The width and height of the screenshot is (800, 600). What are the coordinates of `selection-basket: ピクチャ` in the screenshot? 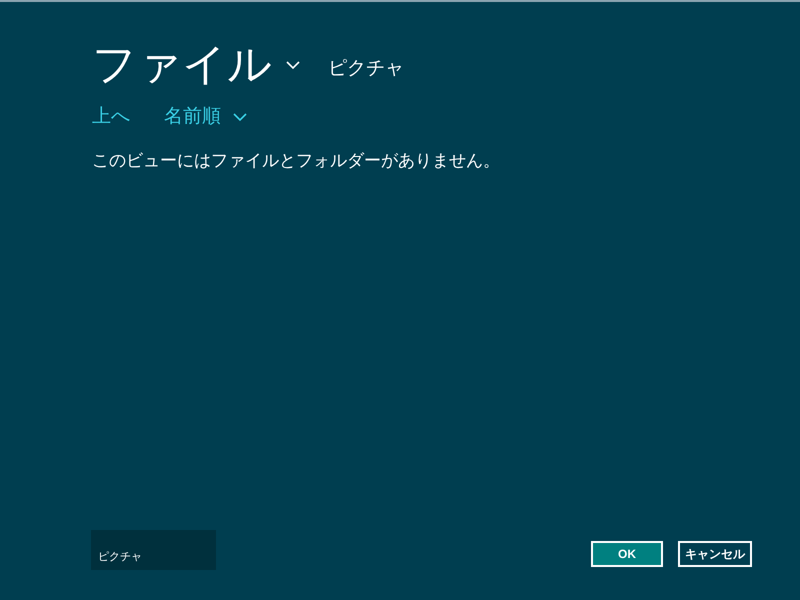 It's located at (153, 550).